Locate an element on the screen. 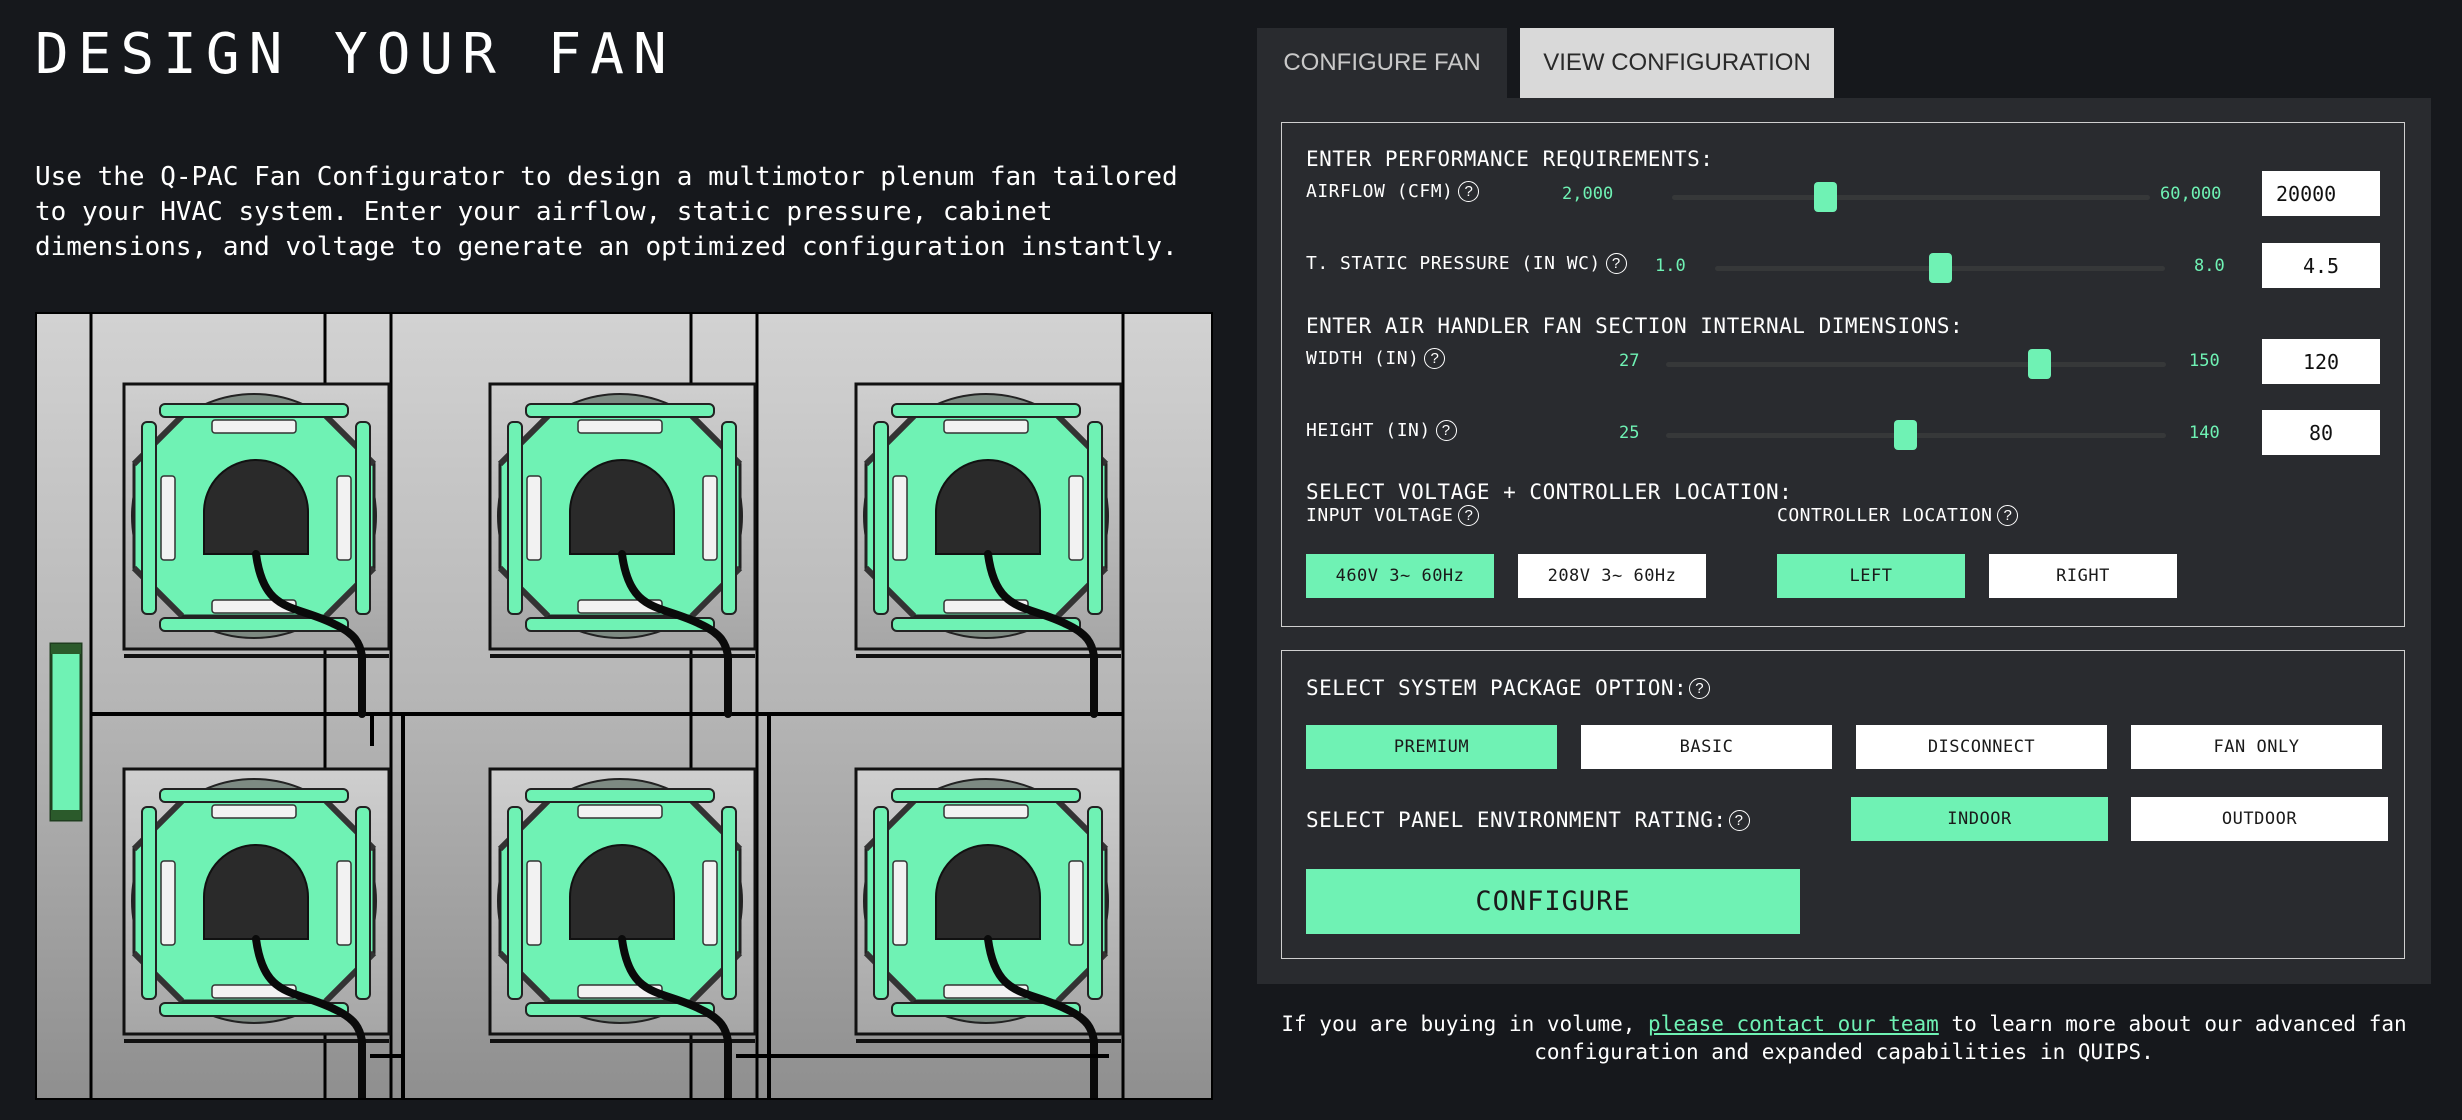 Image resolution: width=2462 pixels, height=1120 pixels. static-pressure-slider-thumb is located at coordinates (1940, 268).